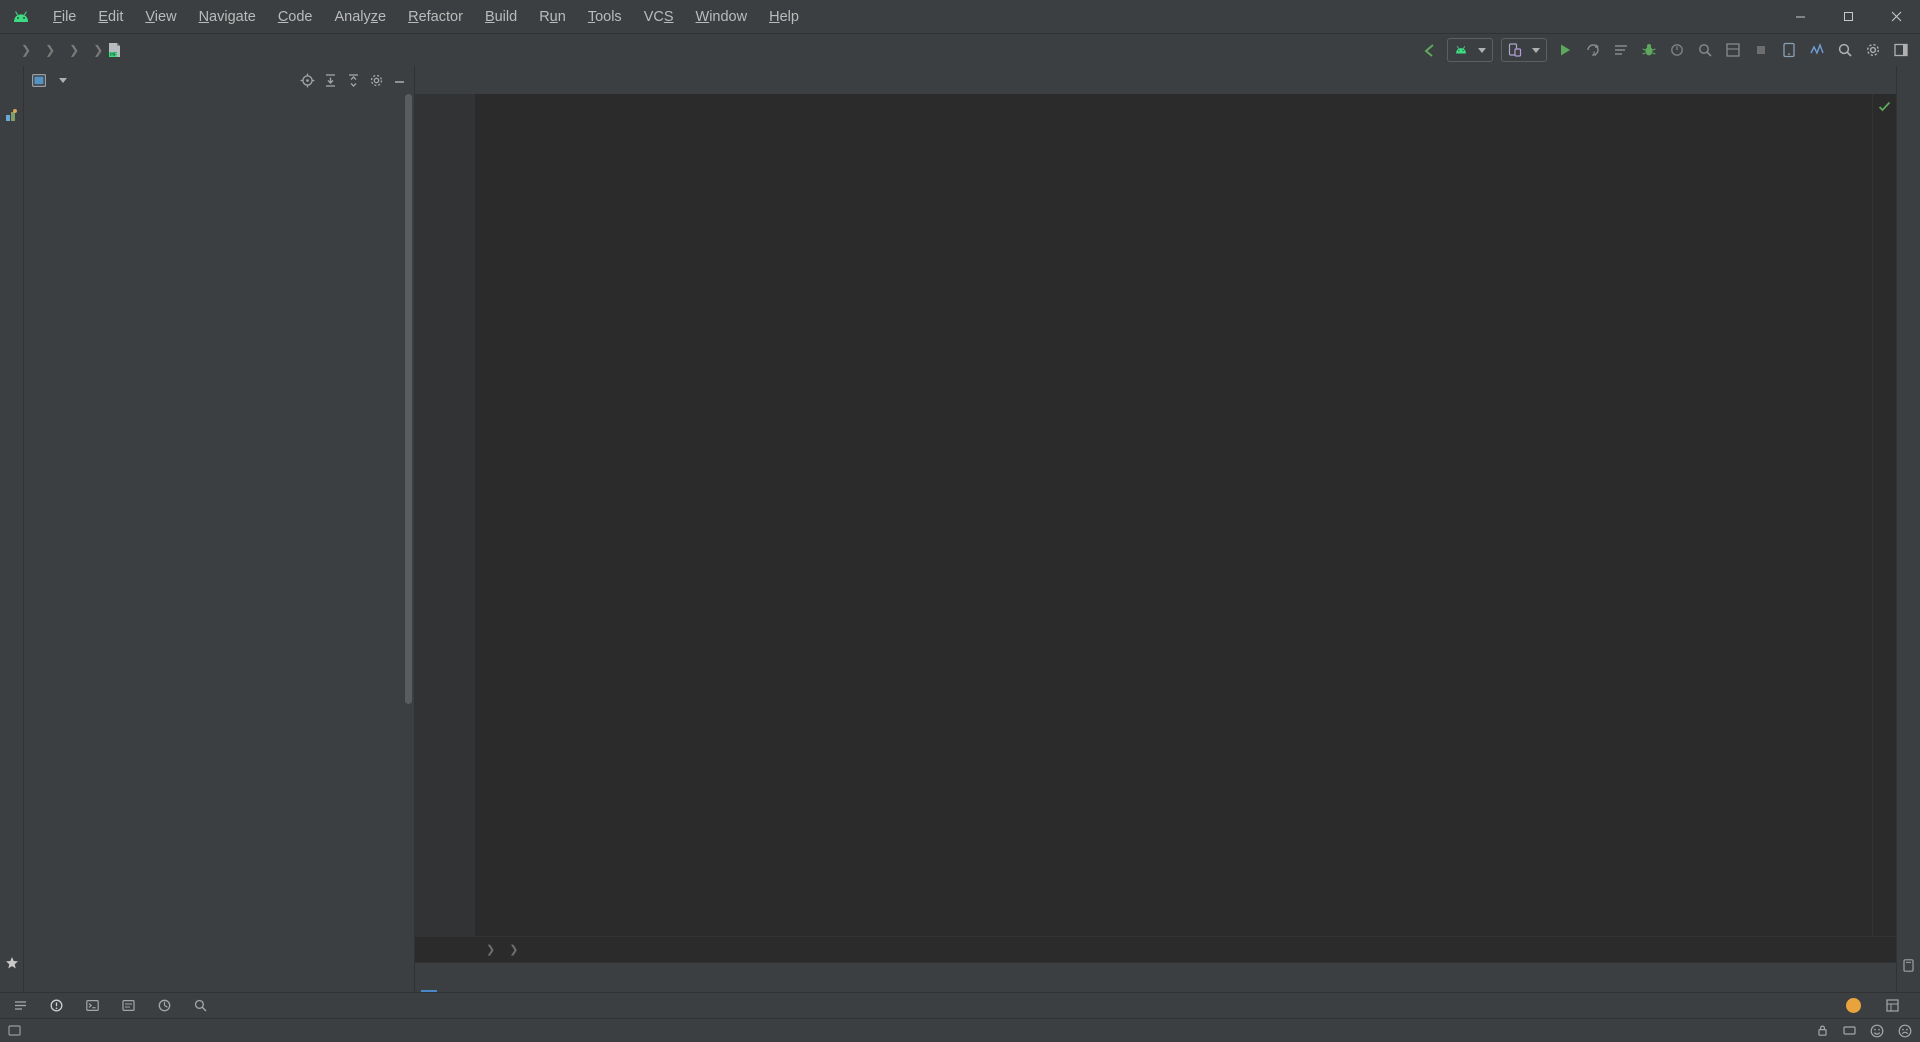  I want to click on menu-item-code: Code, so click(295, 17).